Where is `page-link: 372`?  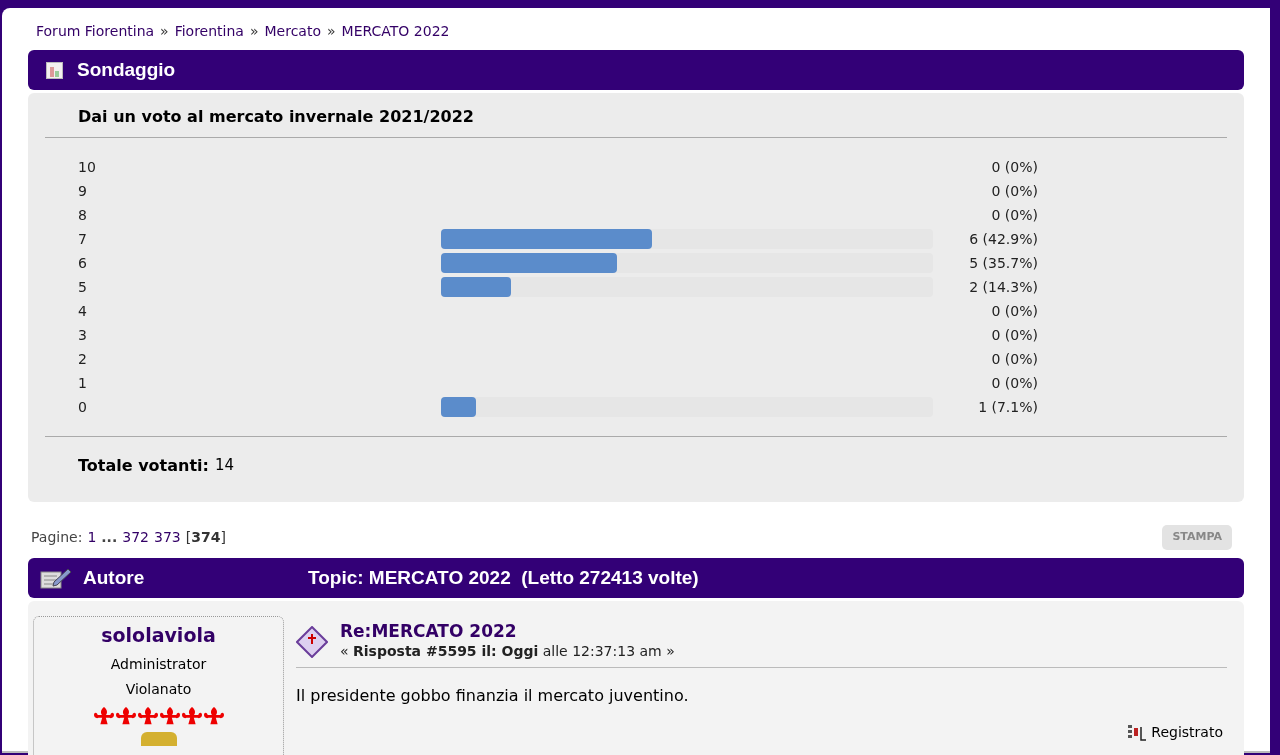 page-link: 372 is located at coordinates (135, 537).